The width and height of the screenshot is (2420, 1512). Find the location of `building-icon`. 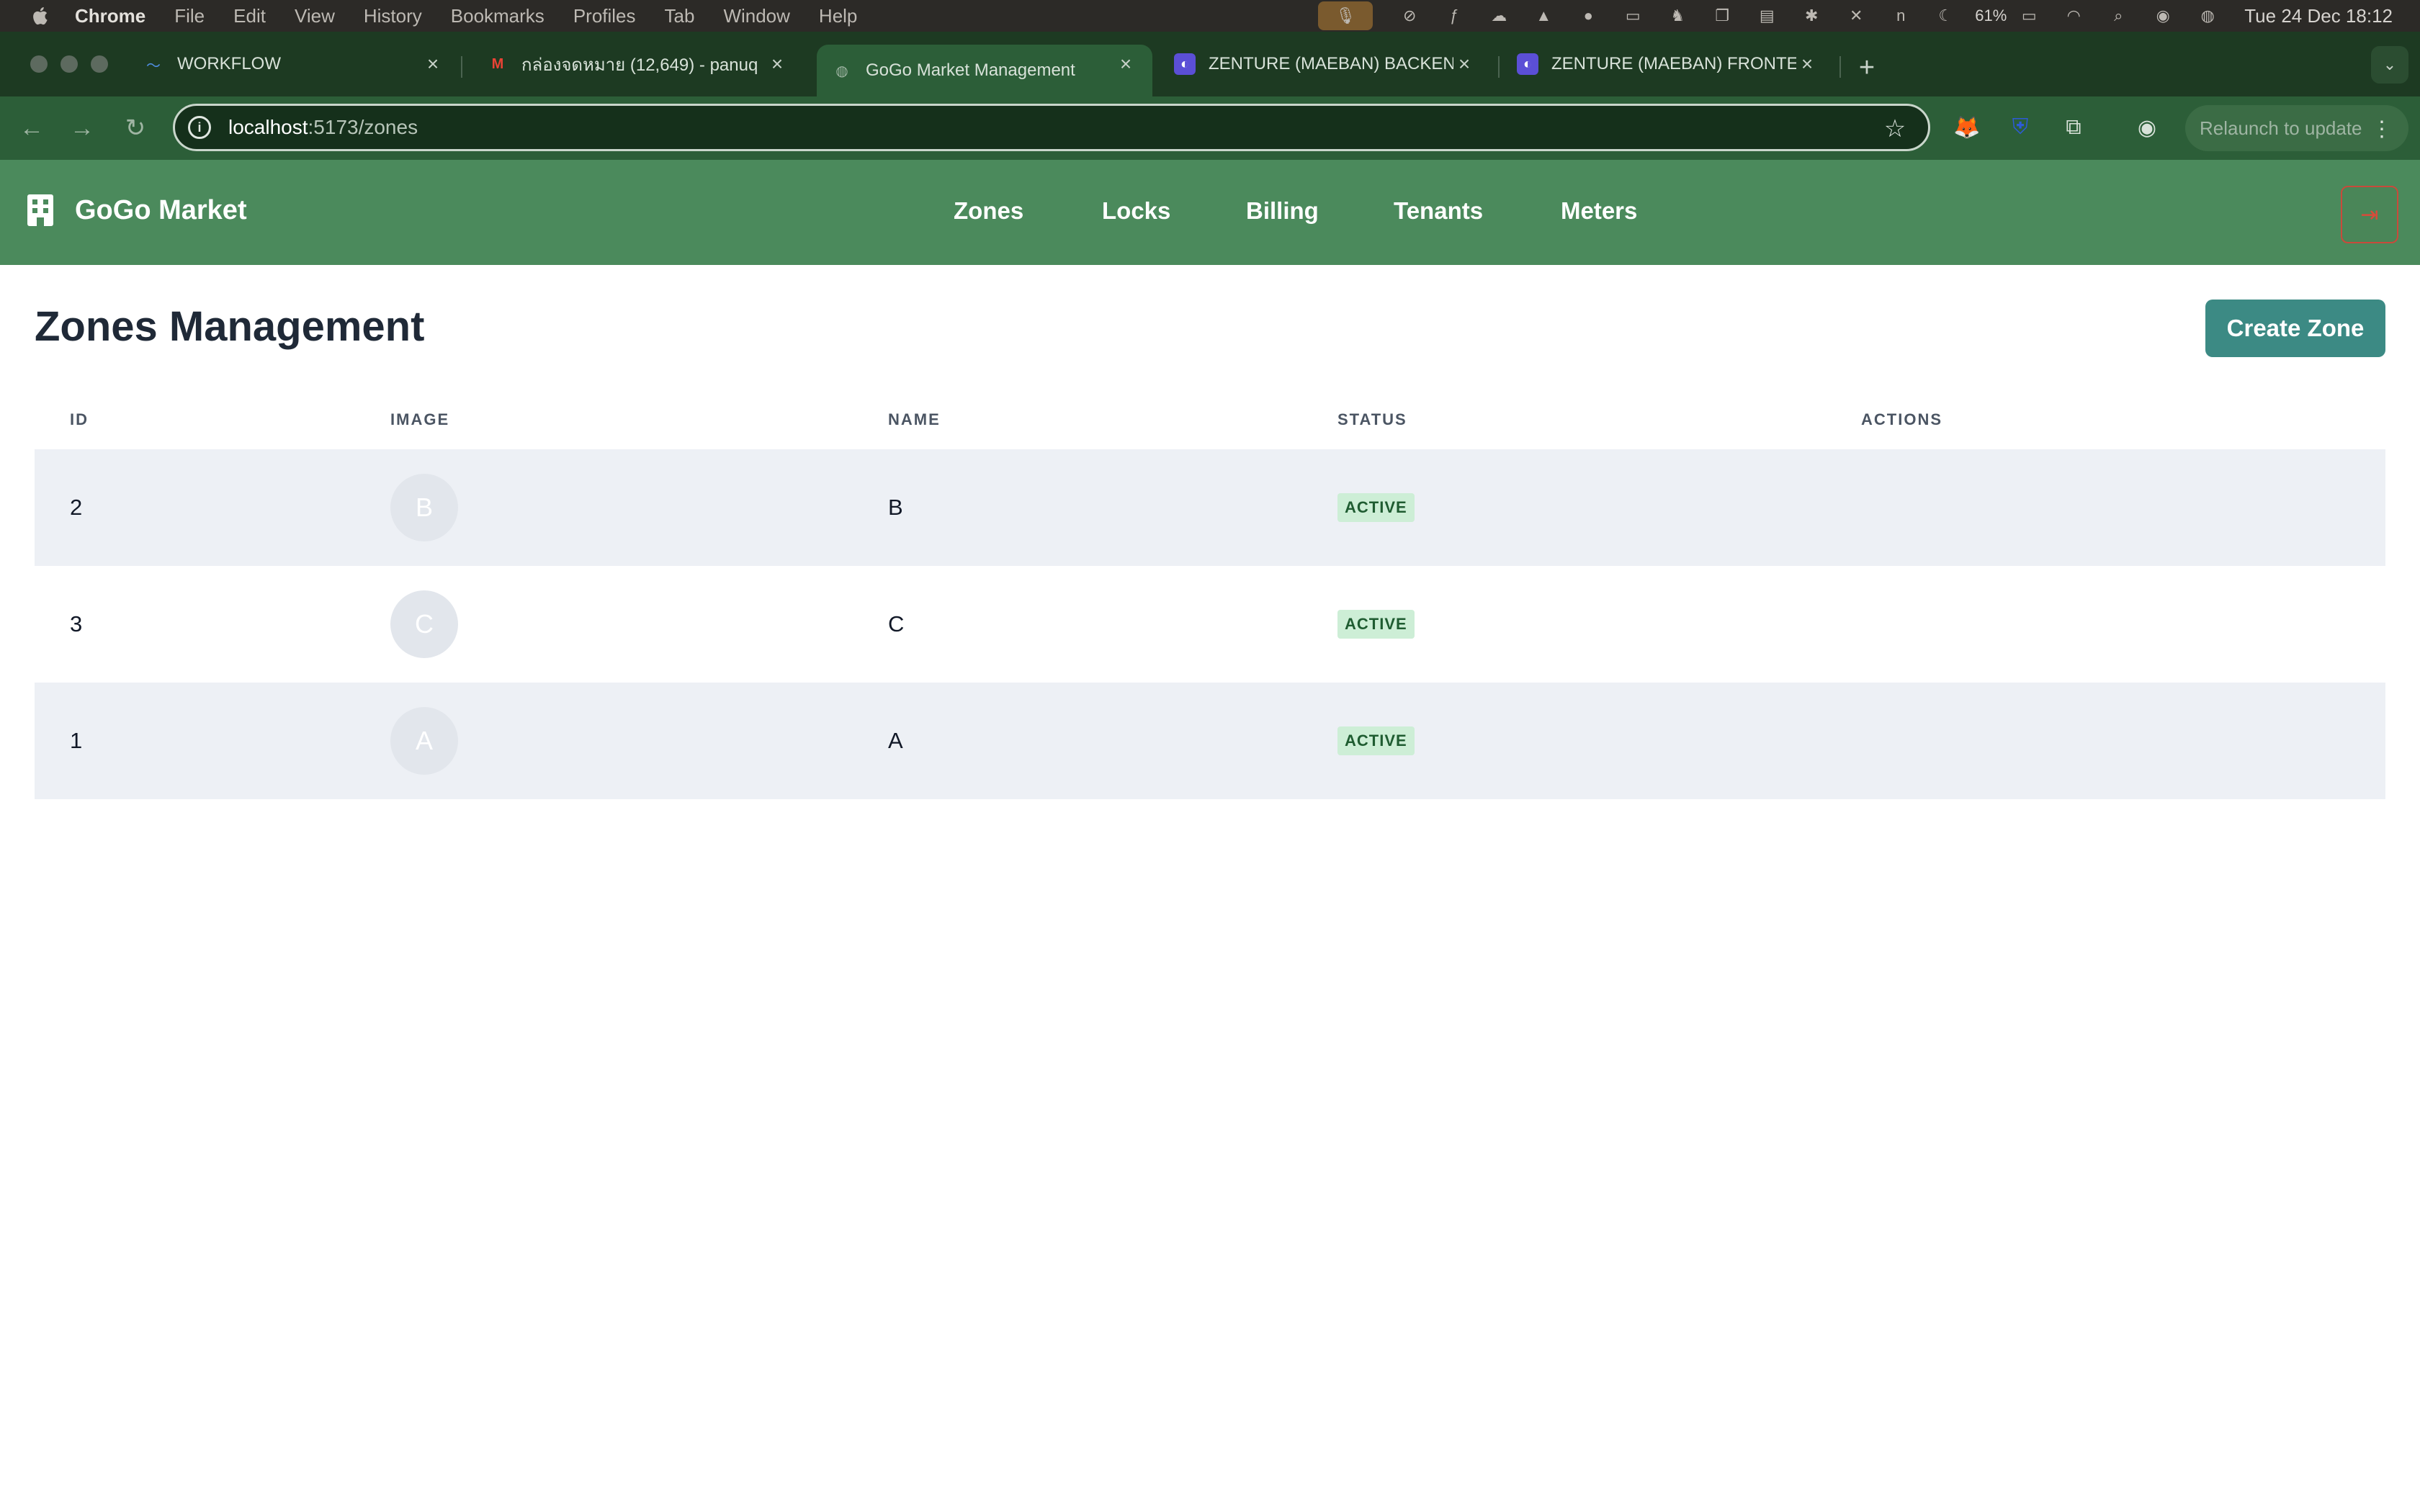

building-icon is located at coordinates (40, 210).